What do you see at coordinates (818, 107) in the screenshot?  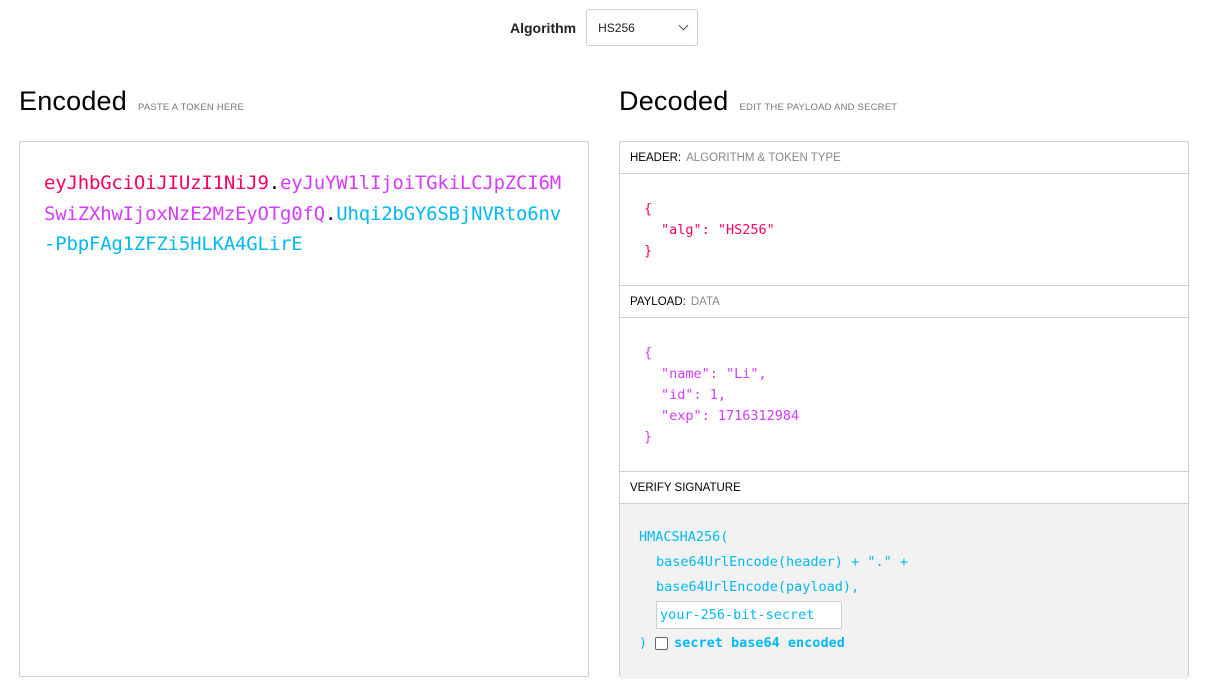 I see `decoded-subtitle: EDIT THE PAYLOAD AND SECRET` at bounding box center [818, 107].